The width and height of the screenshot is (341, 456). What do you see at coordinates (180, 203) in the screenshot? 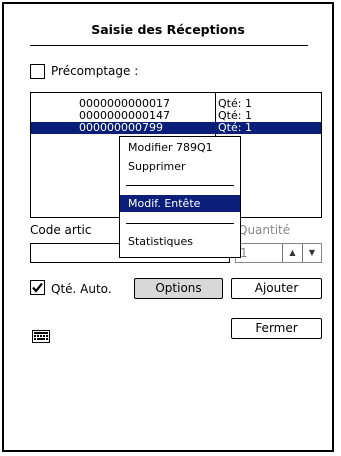
I see `menu-item-modif-entete: Modif. Entête` at bounding box center [180, 203].